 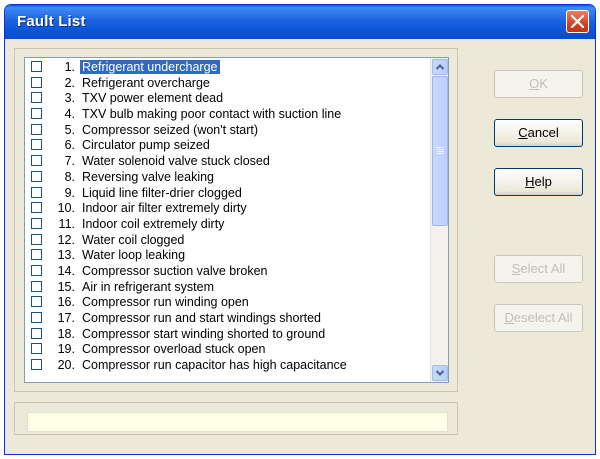 What do you see at coordinates (153, 98) in the screenshot?
I see `fault-label: TXV power element dead` at bounding box center [153, 98].